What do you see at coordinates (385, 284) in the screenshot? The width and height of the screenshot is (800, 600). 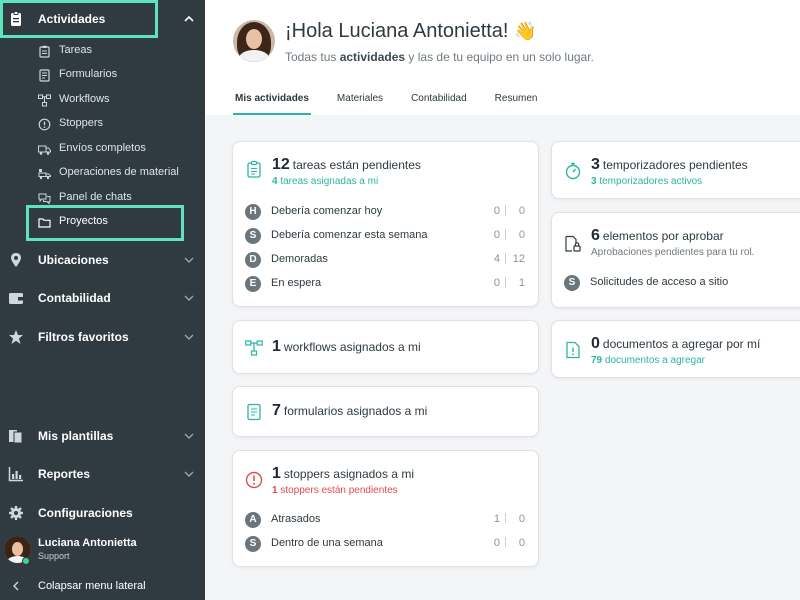 I see `list-item: E En espera 0 | 1` at bounding box center [385, 284].